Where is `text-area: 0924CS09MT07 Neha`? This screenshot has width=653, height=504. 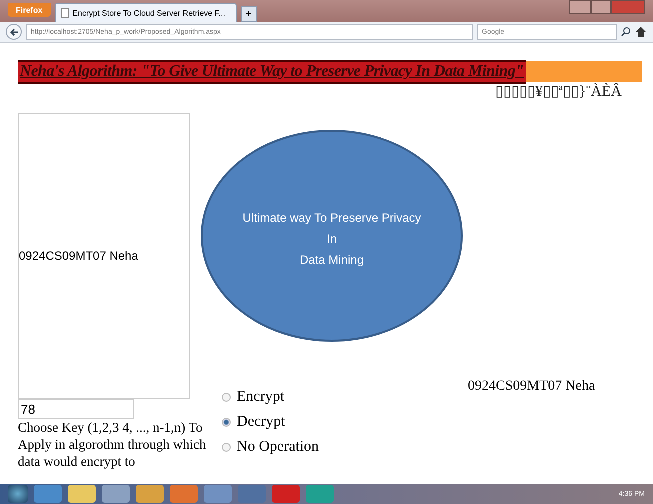 text-area: 0924CS09MT07 Neha is located at coordinates (104, 256).